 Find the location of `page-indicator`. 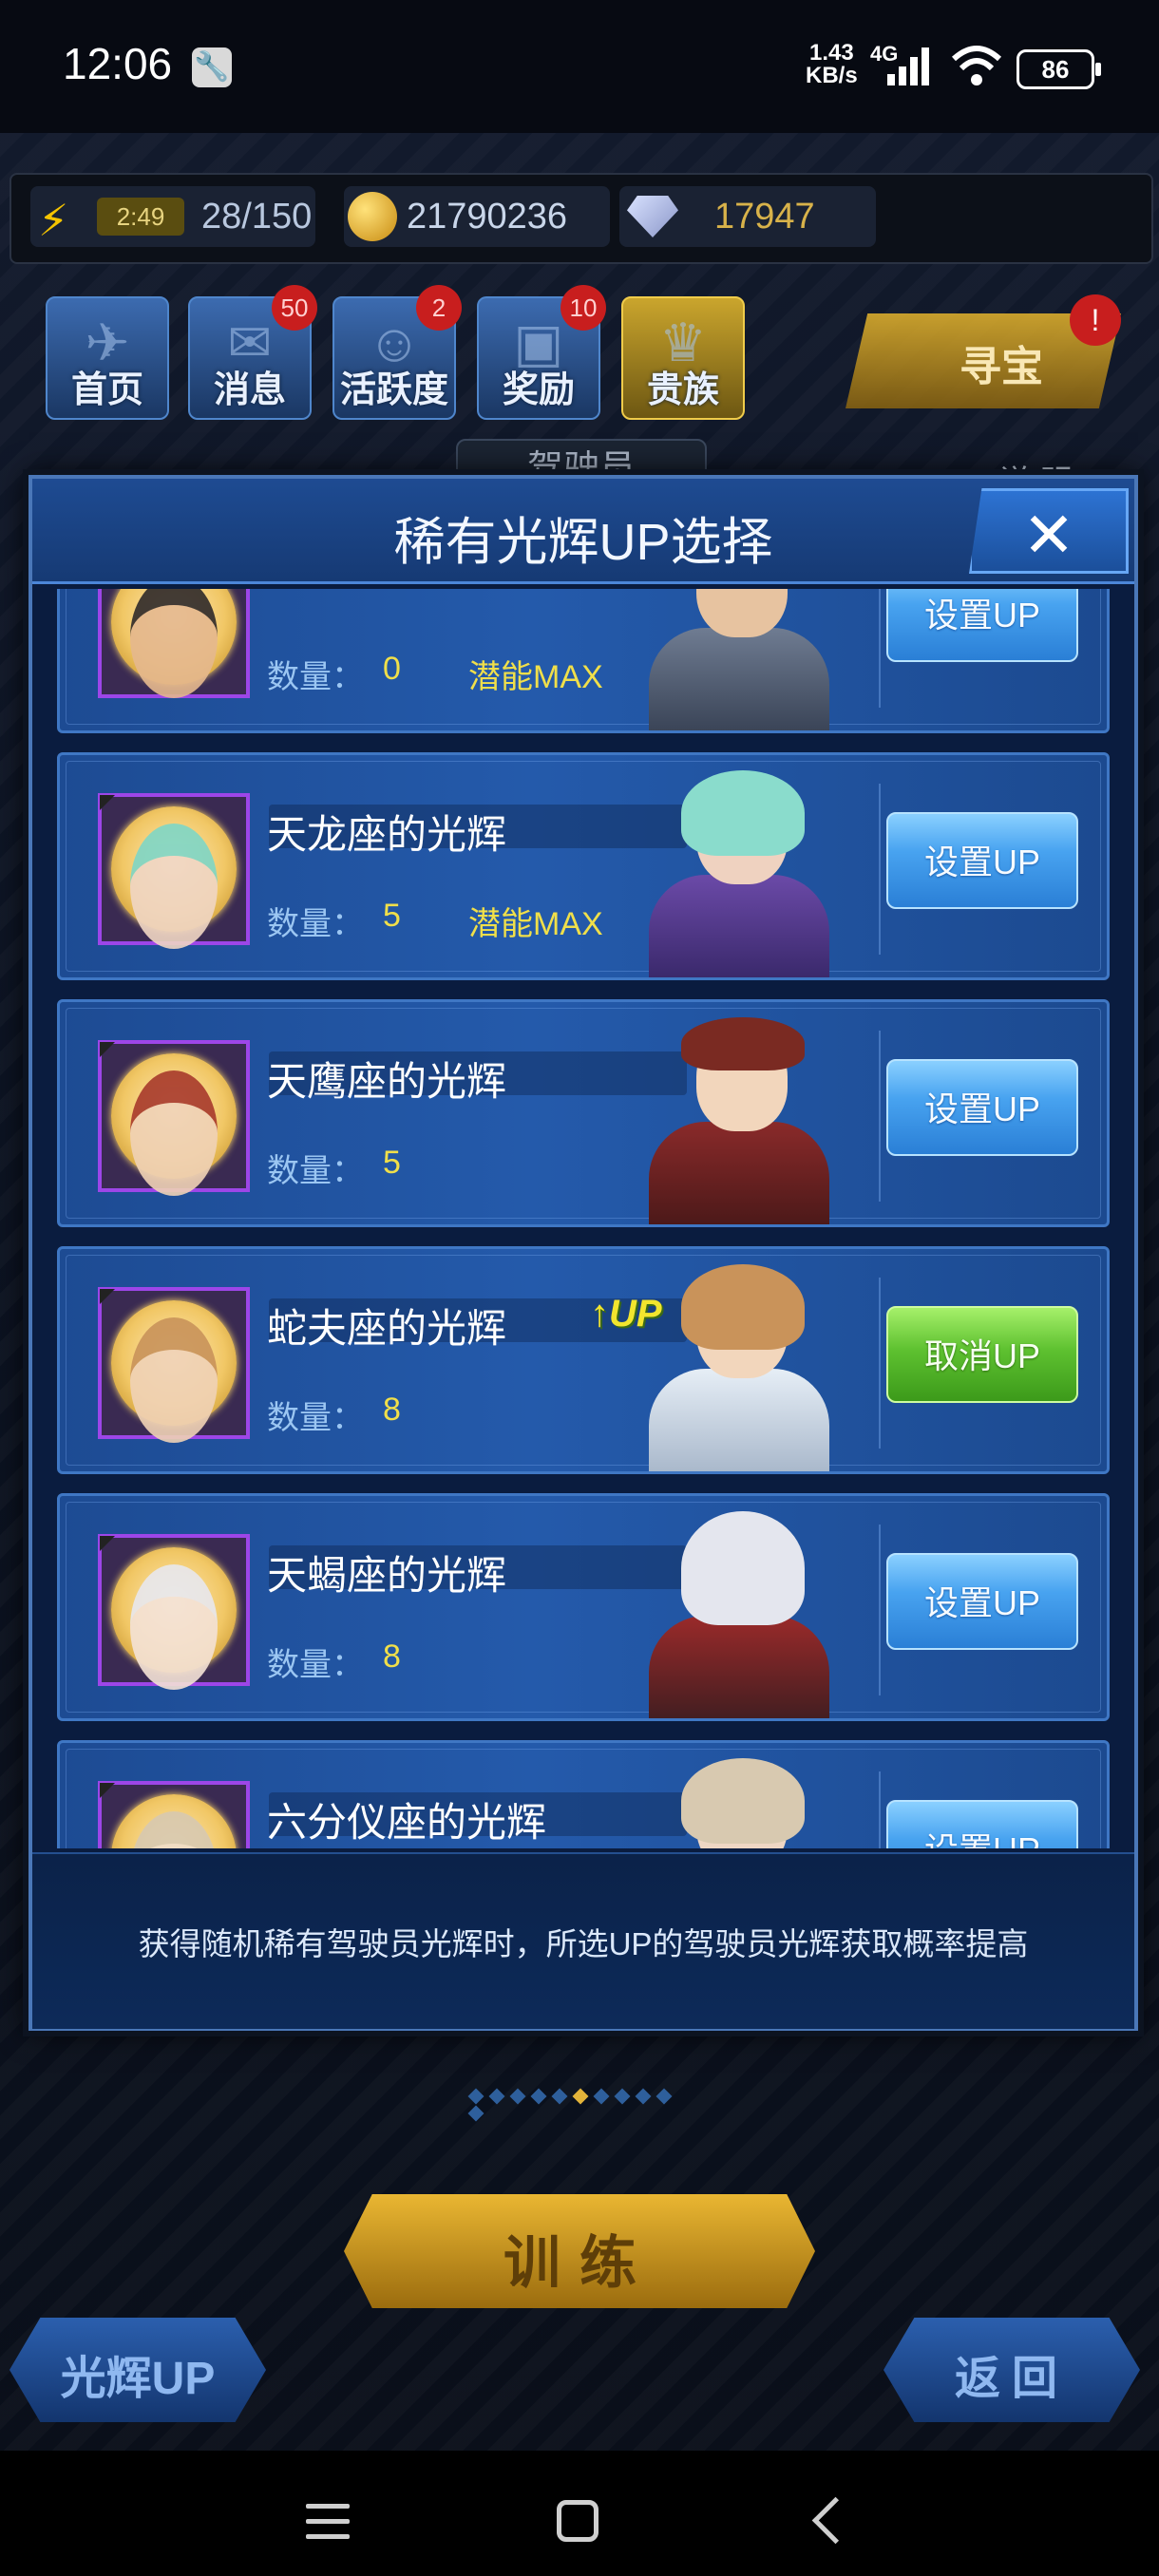

page-indicator is located at coordinates (580, 2105).